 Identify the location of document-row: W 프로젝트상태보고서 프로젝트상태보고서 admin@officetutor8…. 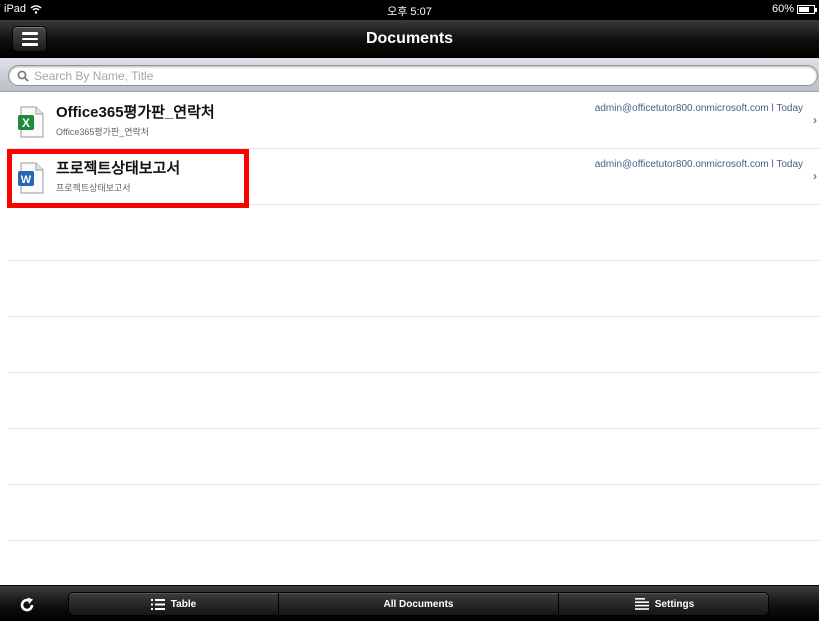
(413, 177).